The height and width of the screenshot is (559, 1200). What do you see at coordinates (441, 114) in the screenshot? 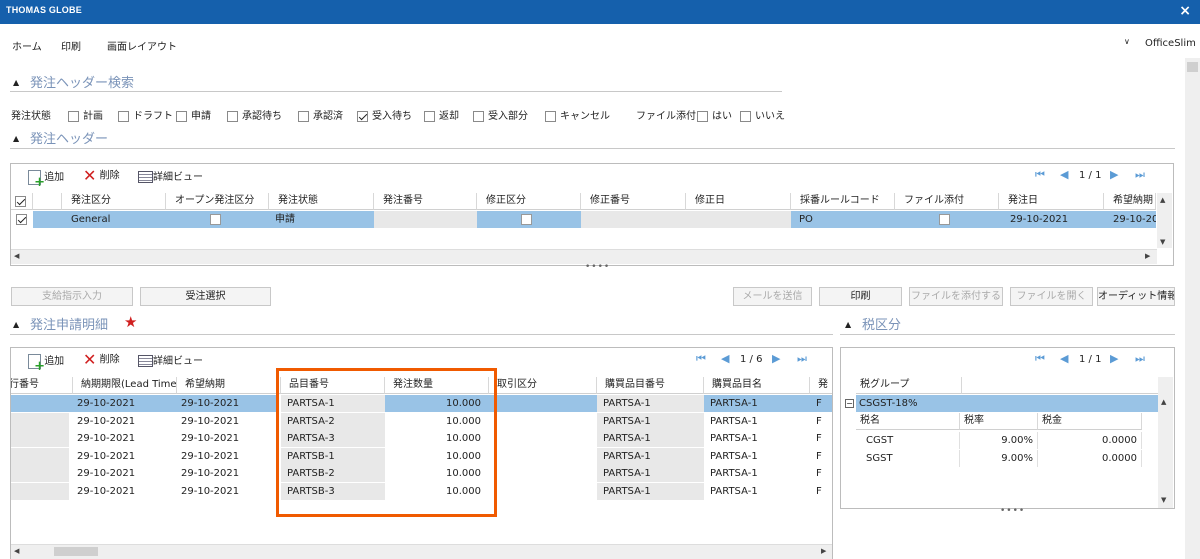
I see `filter-option: 返却` at bounding box center [441, 114].